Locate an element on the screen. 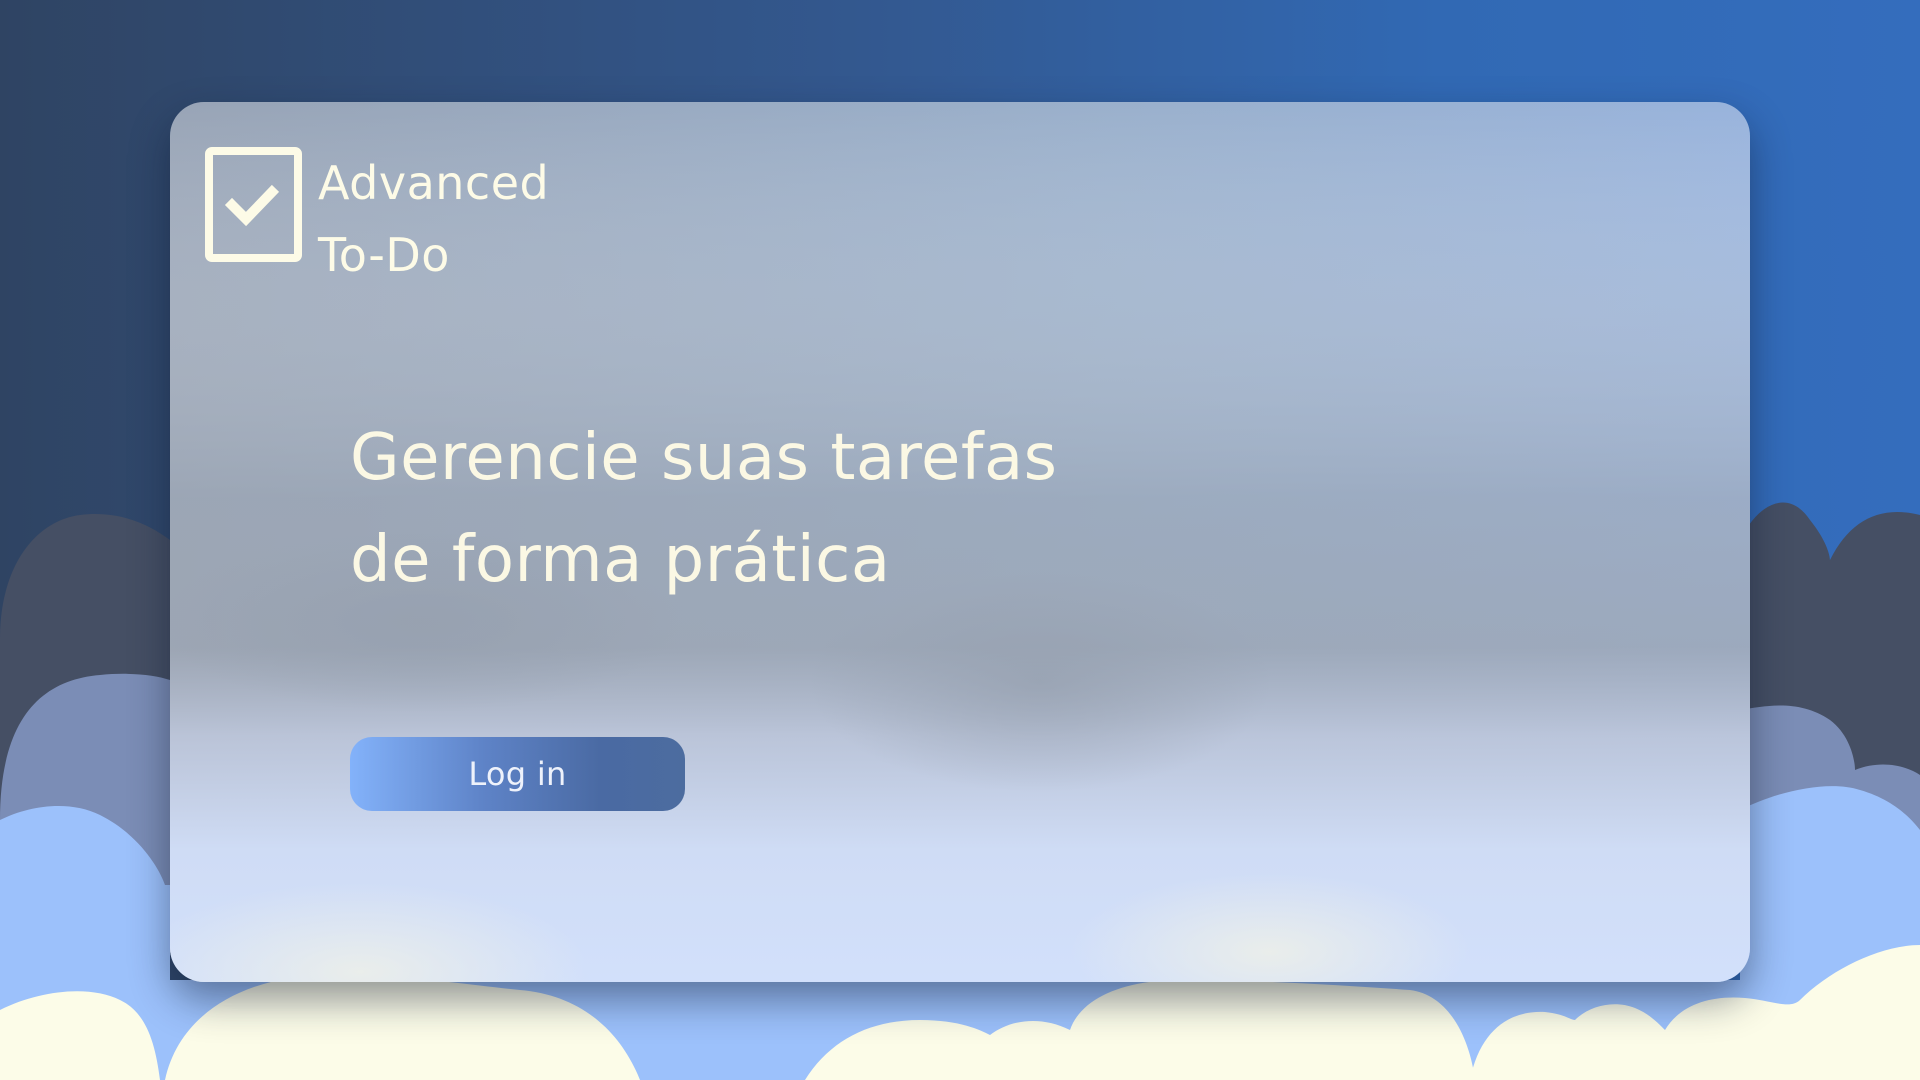  hero-headline-line1: Gerencie suas tarefas is located at coordinates (704, 458).